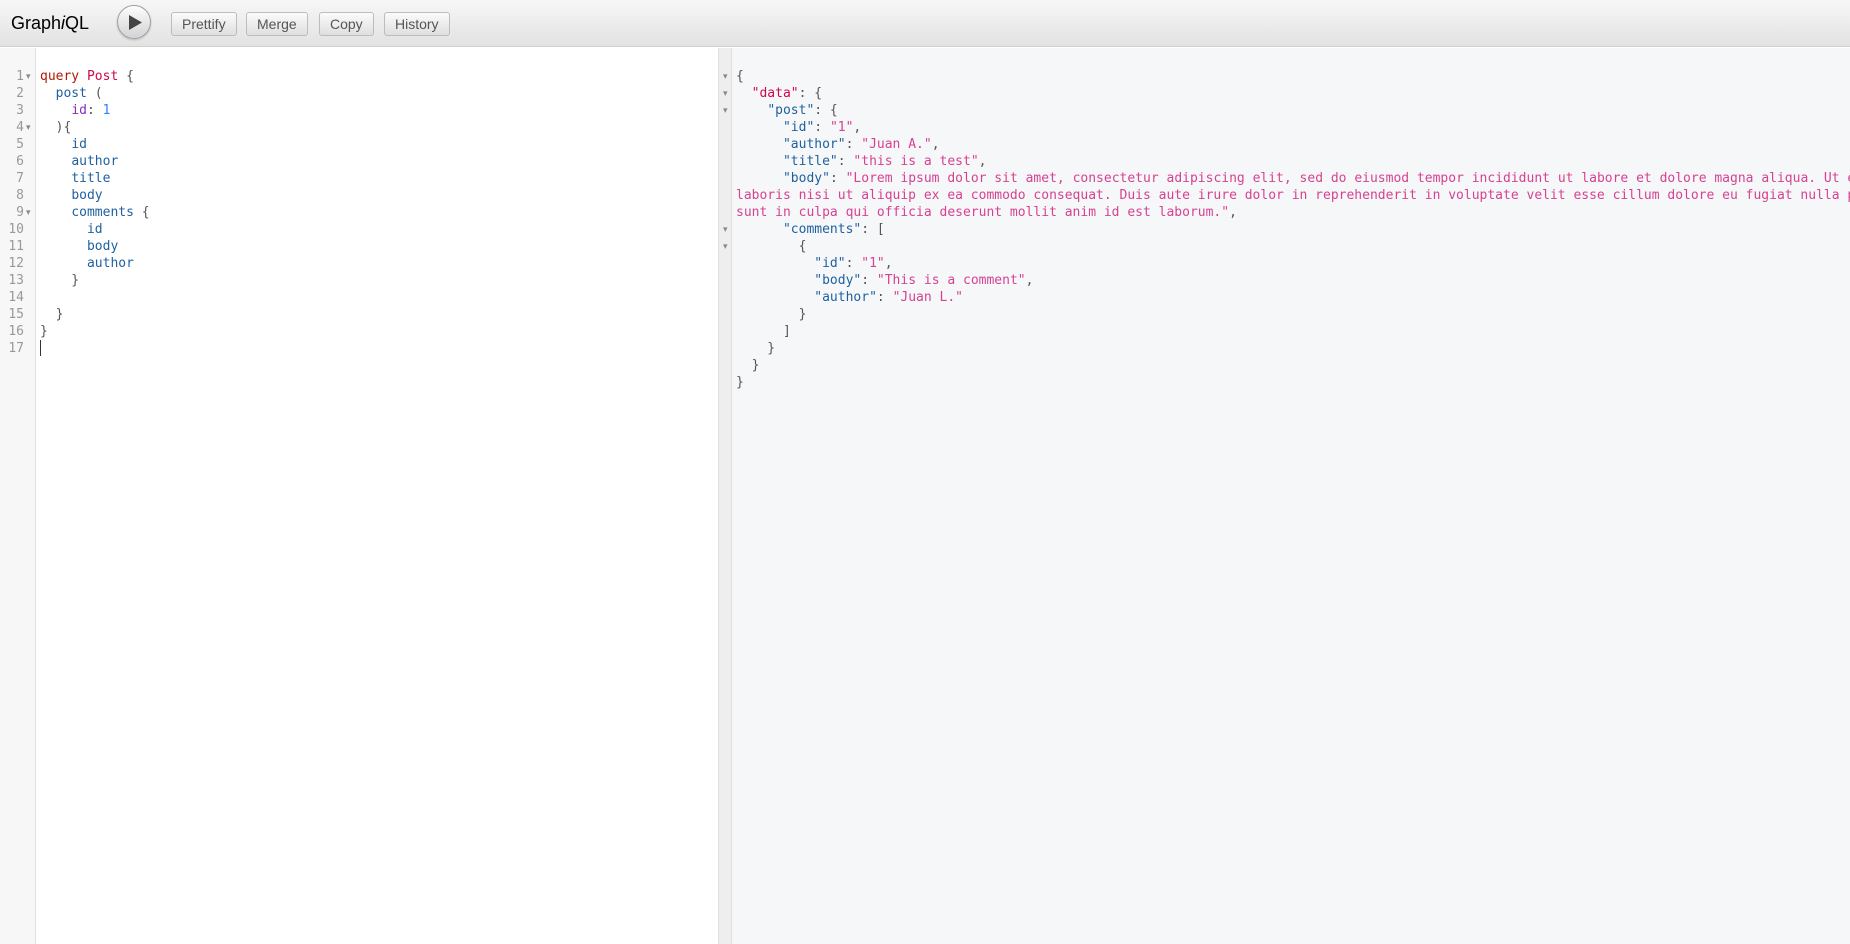  I want to click on line-number: 4, so click(20, 127).